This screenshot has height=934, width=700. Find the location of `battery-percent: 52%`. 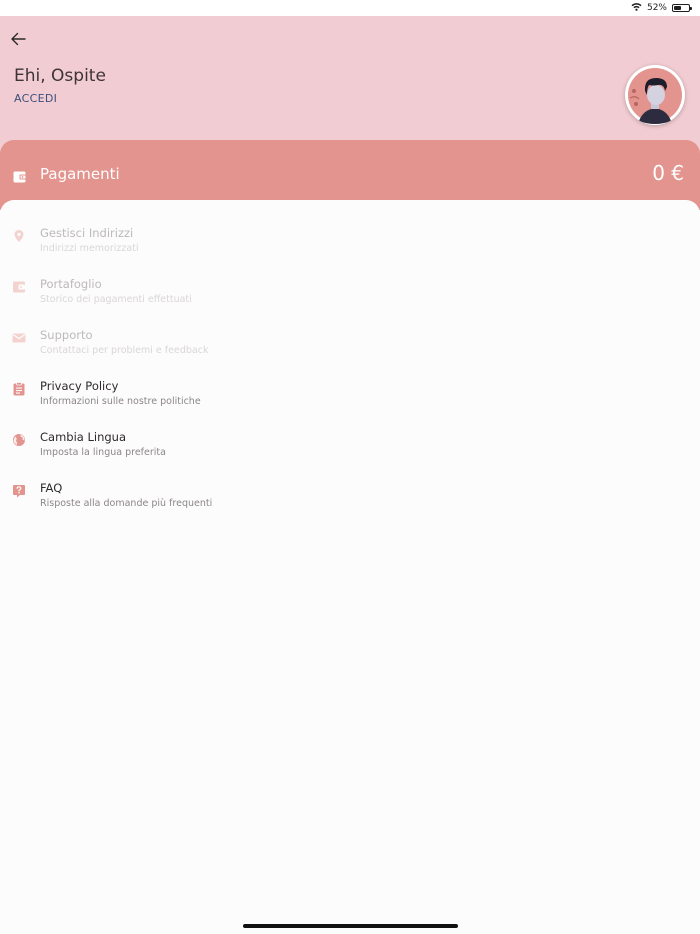

battery-percent: 52% is located at coordinates (656, 8).